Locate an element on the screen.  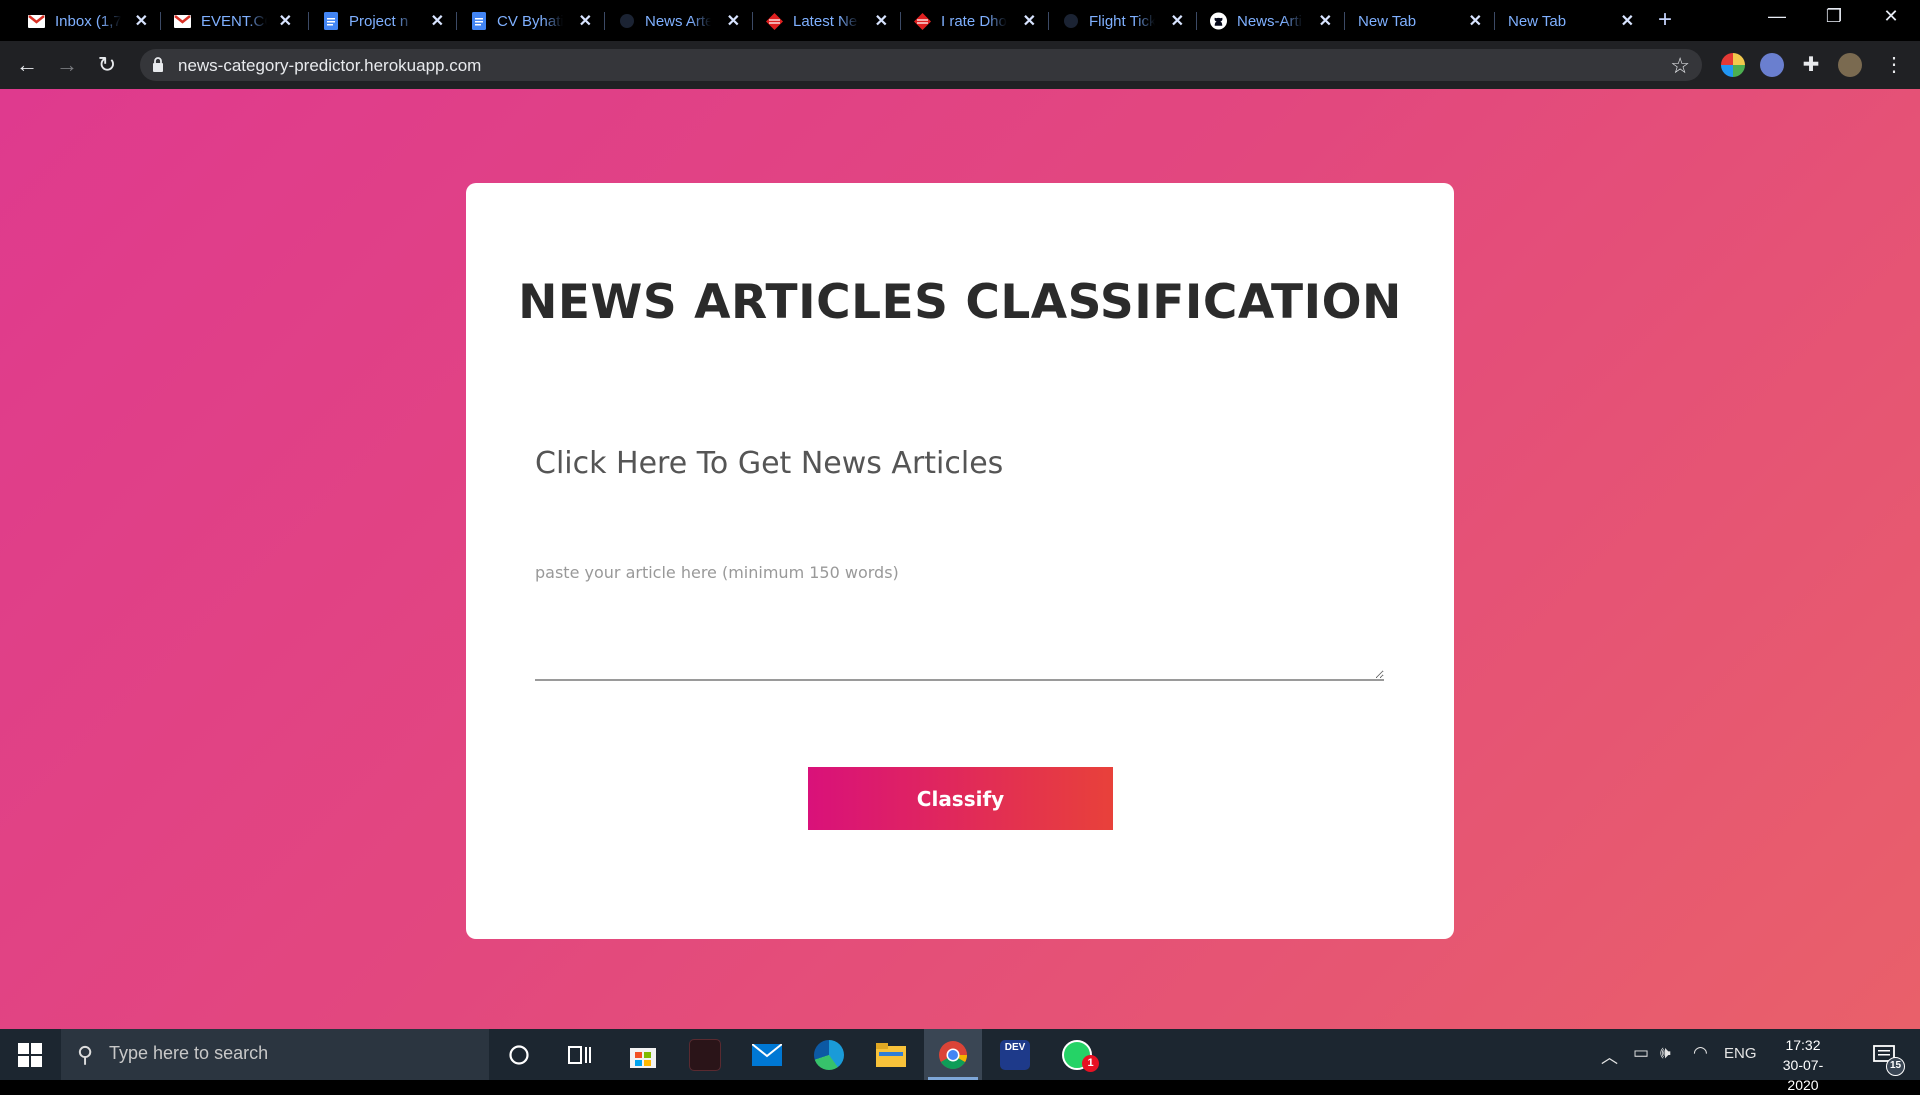
url-text: news-category-predictor.herokuapp.com is located at coordinates (329, 66).